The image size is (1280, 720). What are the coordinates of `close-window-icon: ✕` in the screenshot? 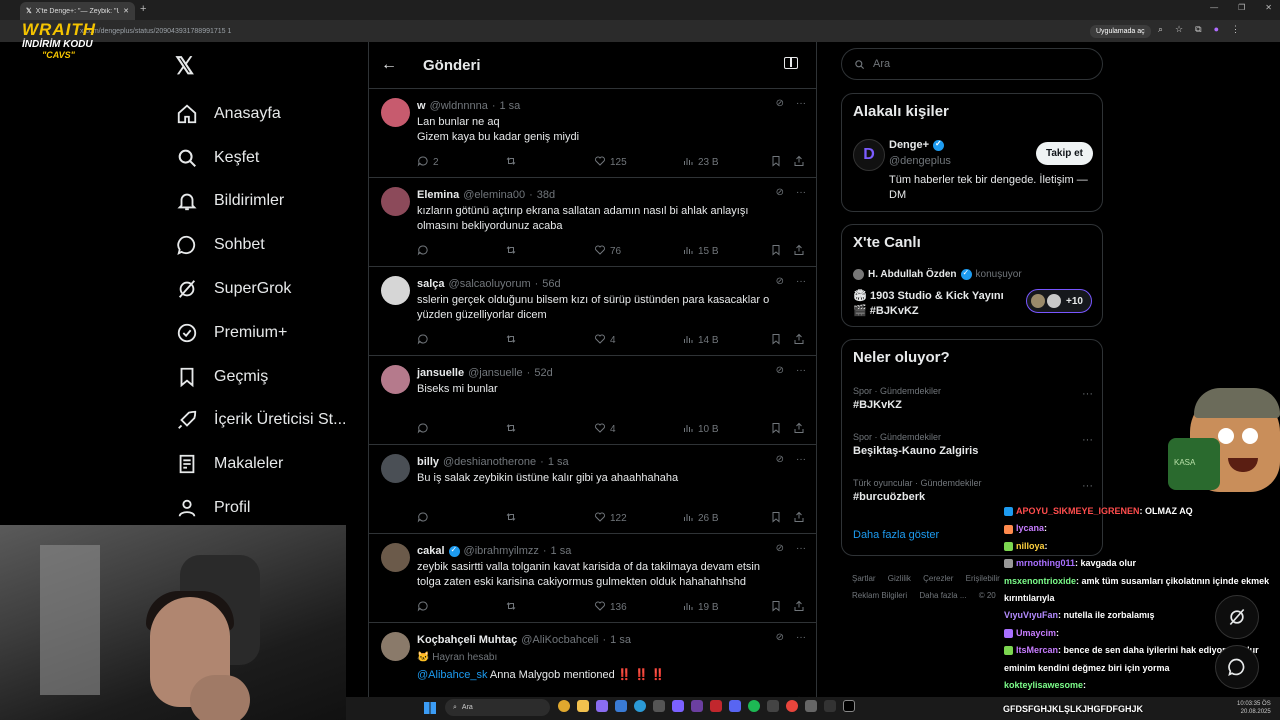 It's located at (1268, 7).